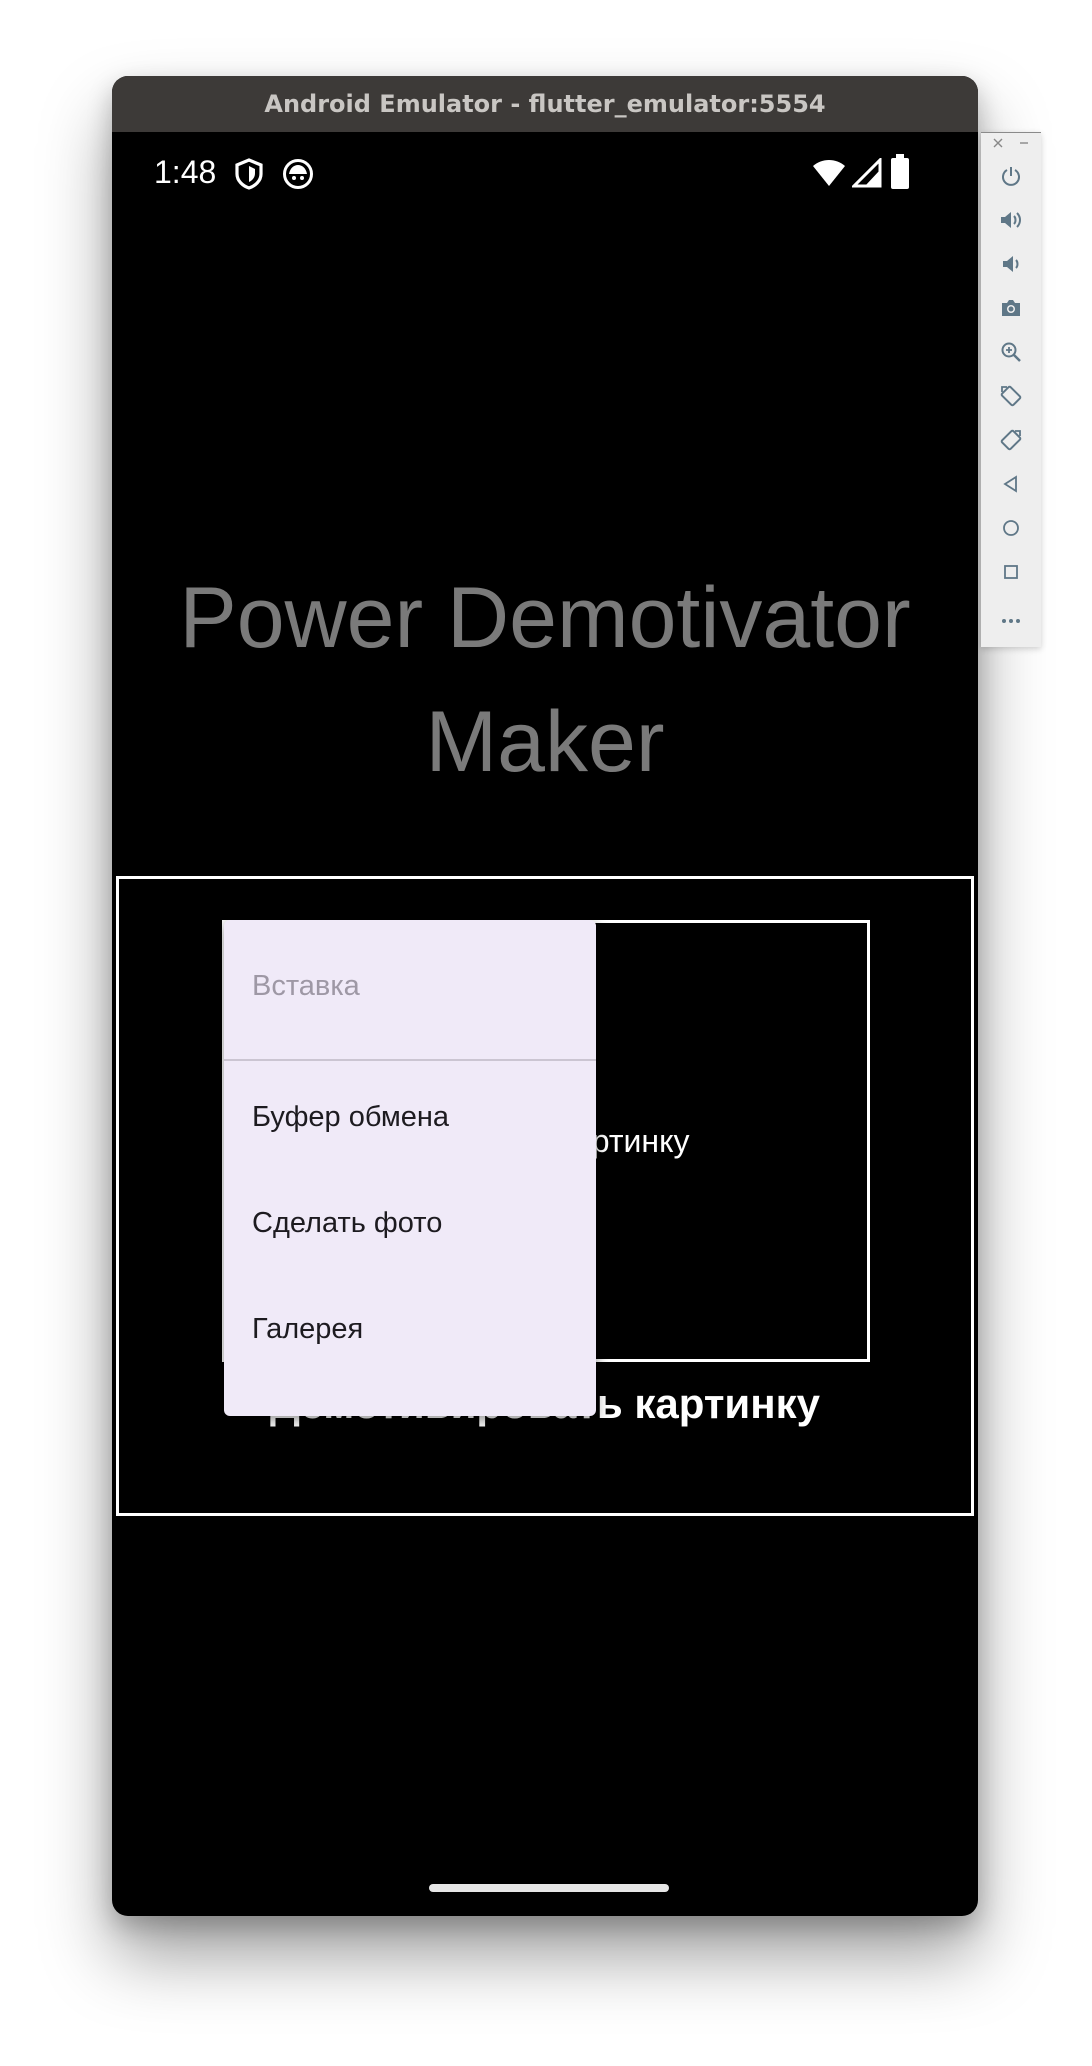  I want to click on app-title-line-2: Maker, so click(545, 742).